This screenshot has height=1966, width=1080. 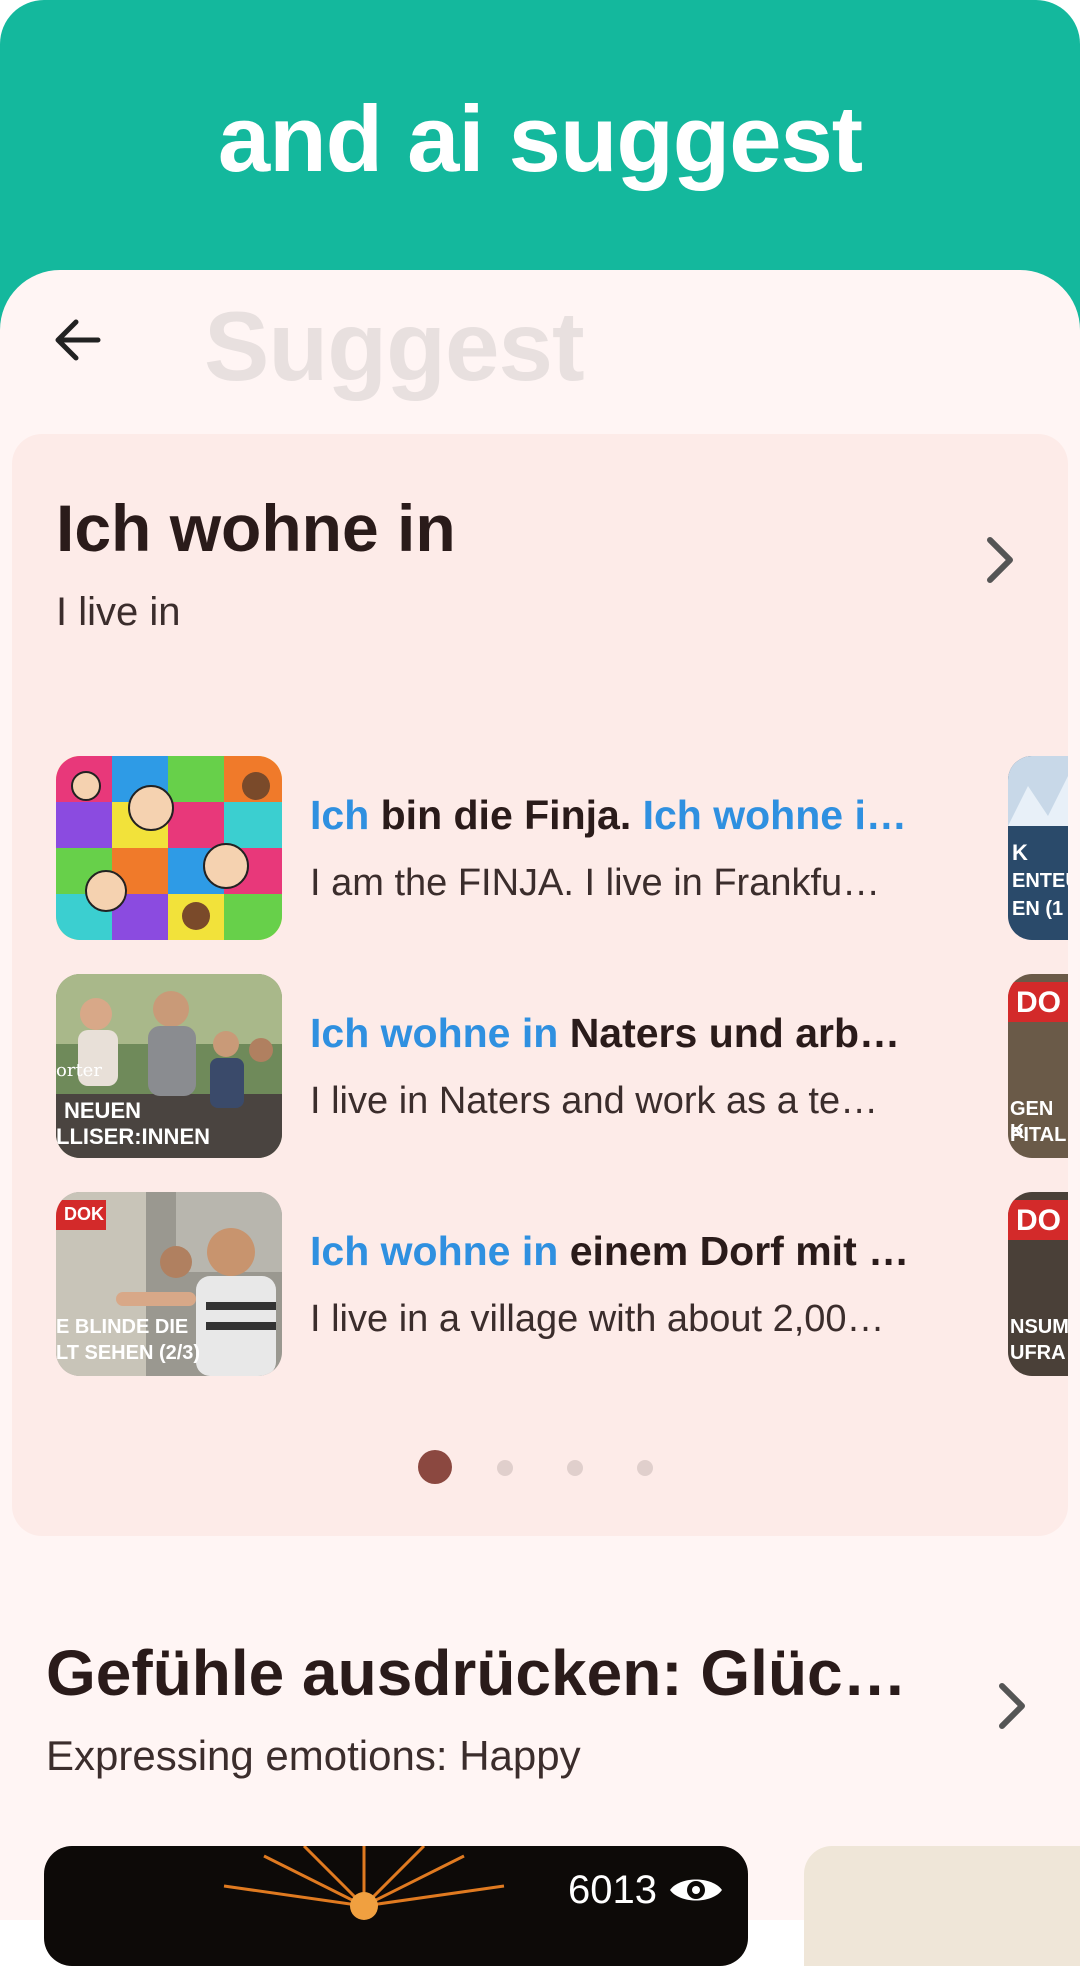 I want to click on section-subtitle: I live in, so click(x=118, y=612).